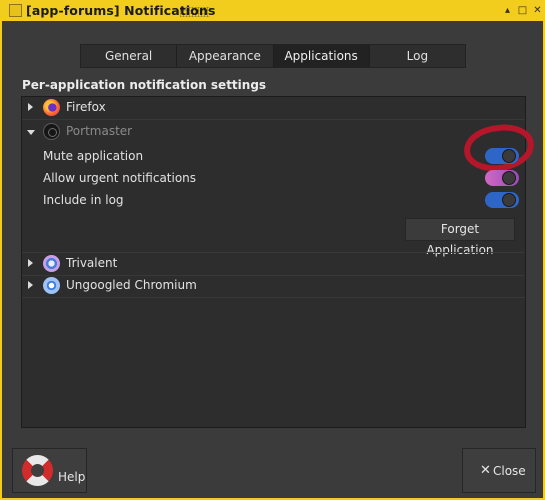 The image size is (545, 500). What do you see at coordinates (99, 131) in the screenshot?
I see `app-name: Portmaster` at bounding box center [99, 131].